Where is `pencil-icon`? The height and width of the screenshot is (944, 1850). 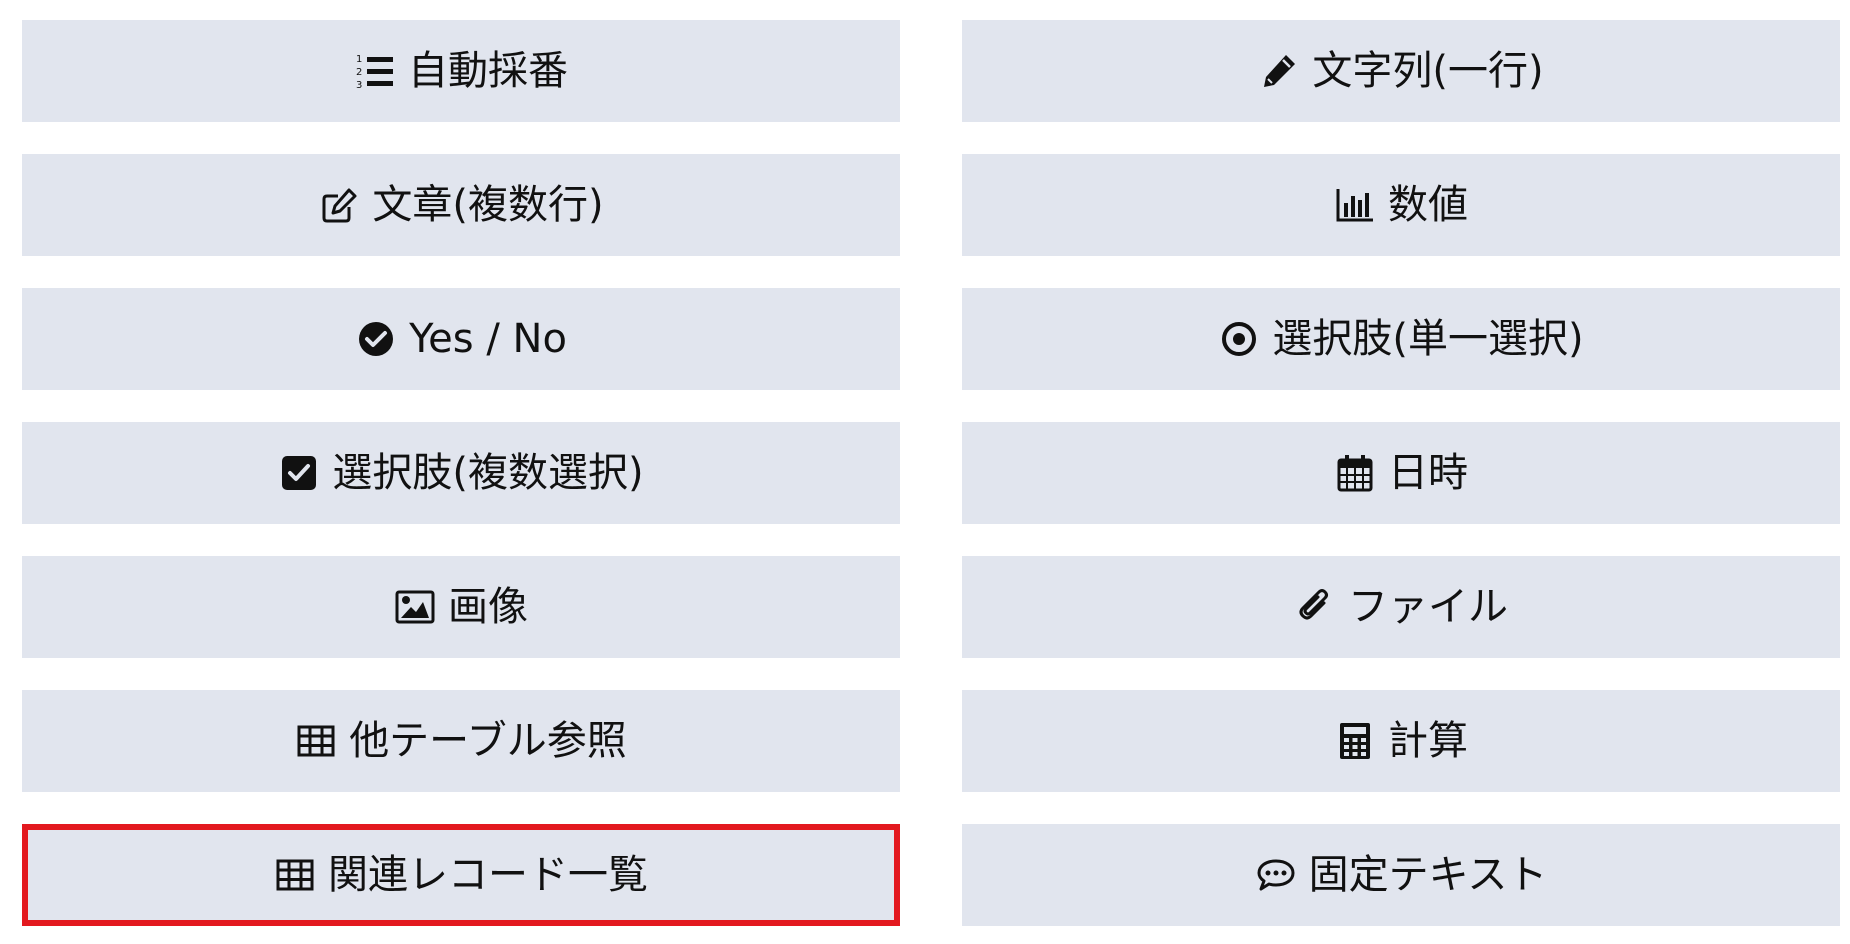
pencil-icon is located at coordinates (1279, 71).